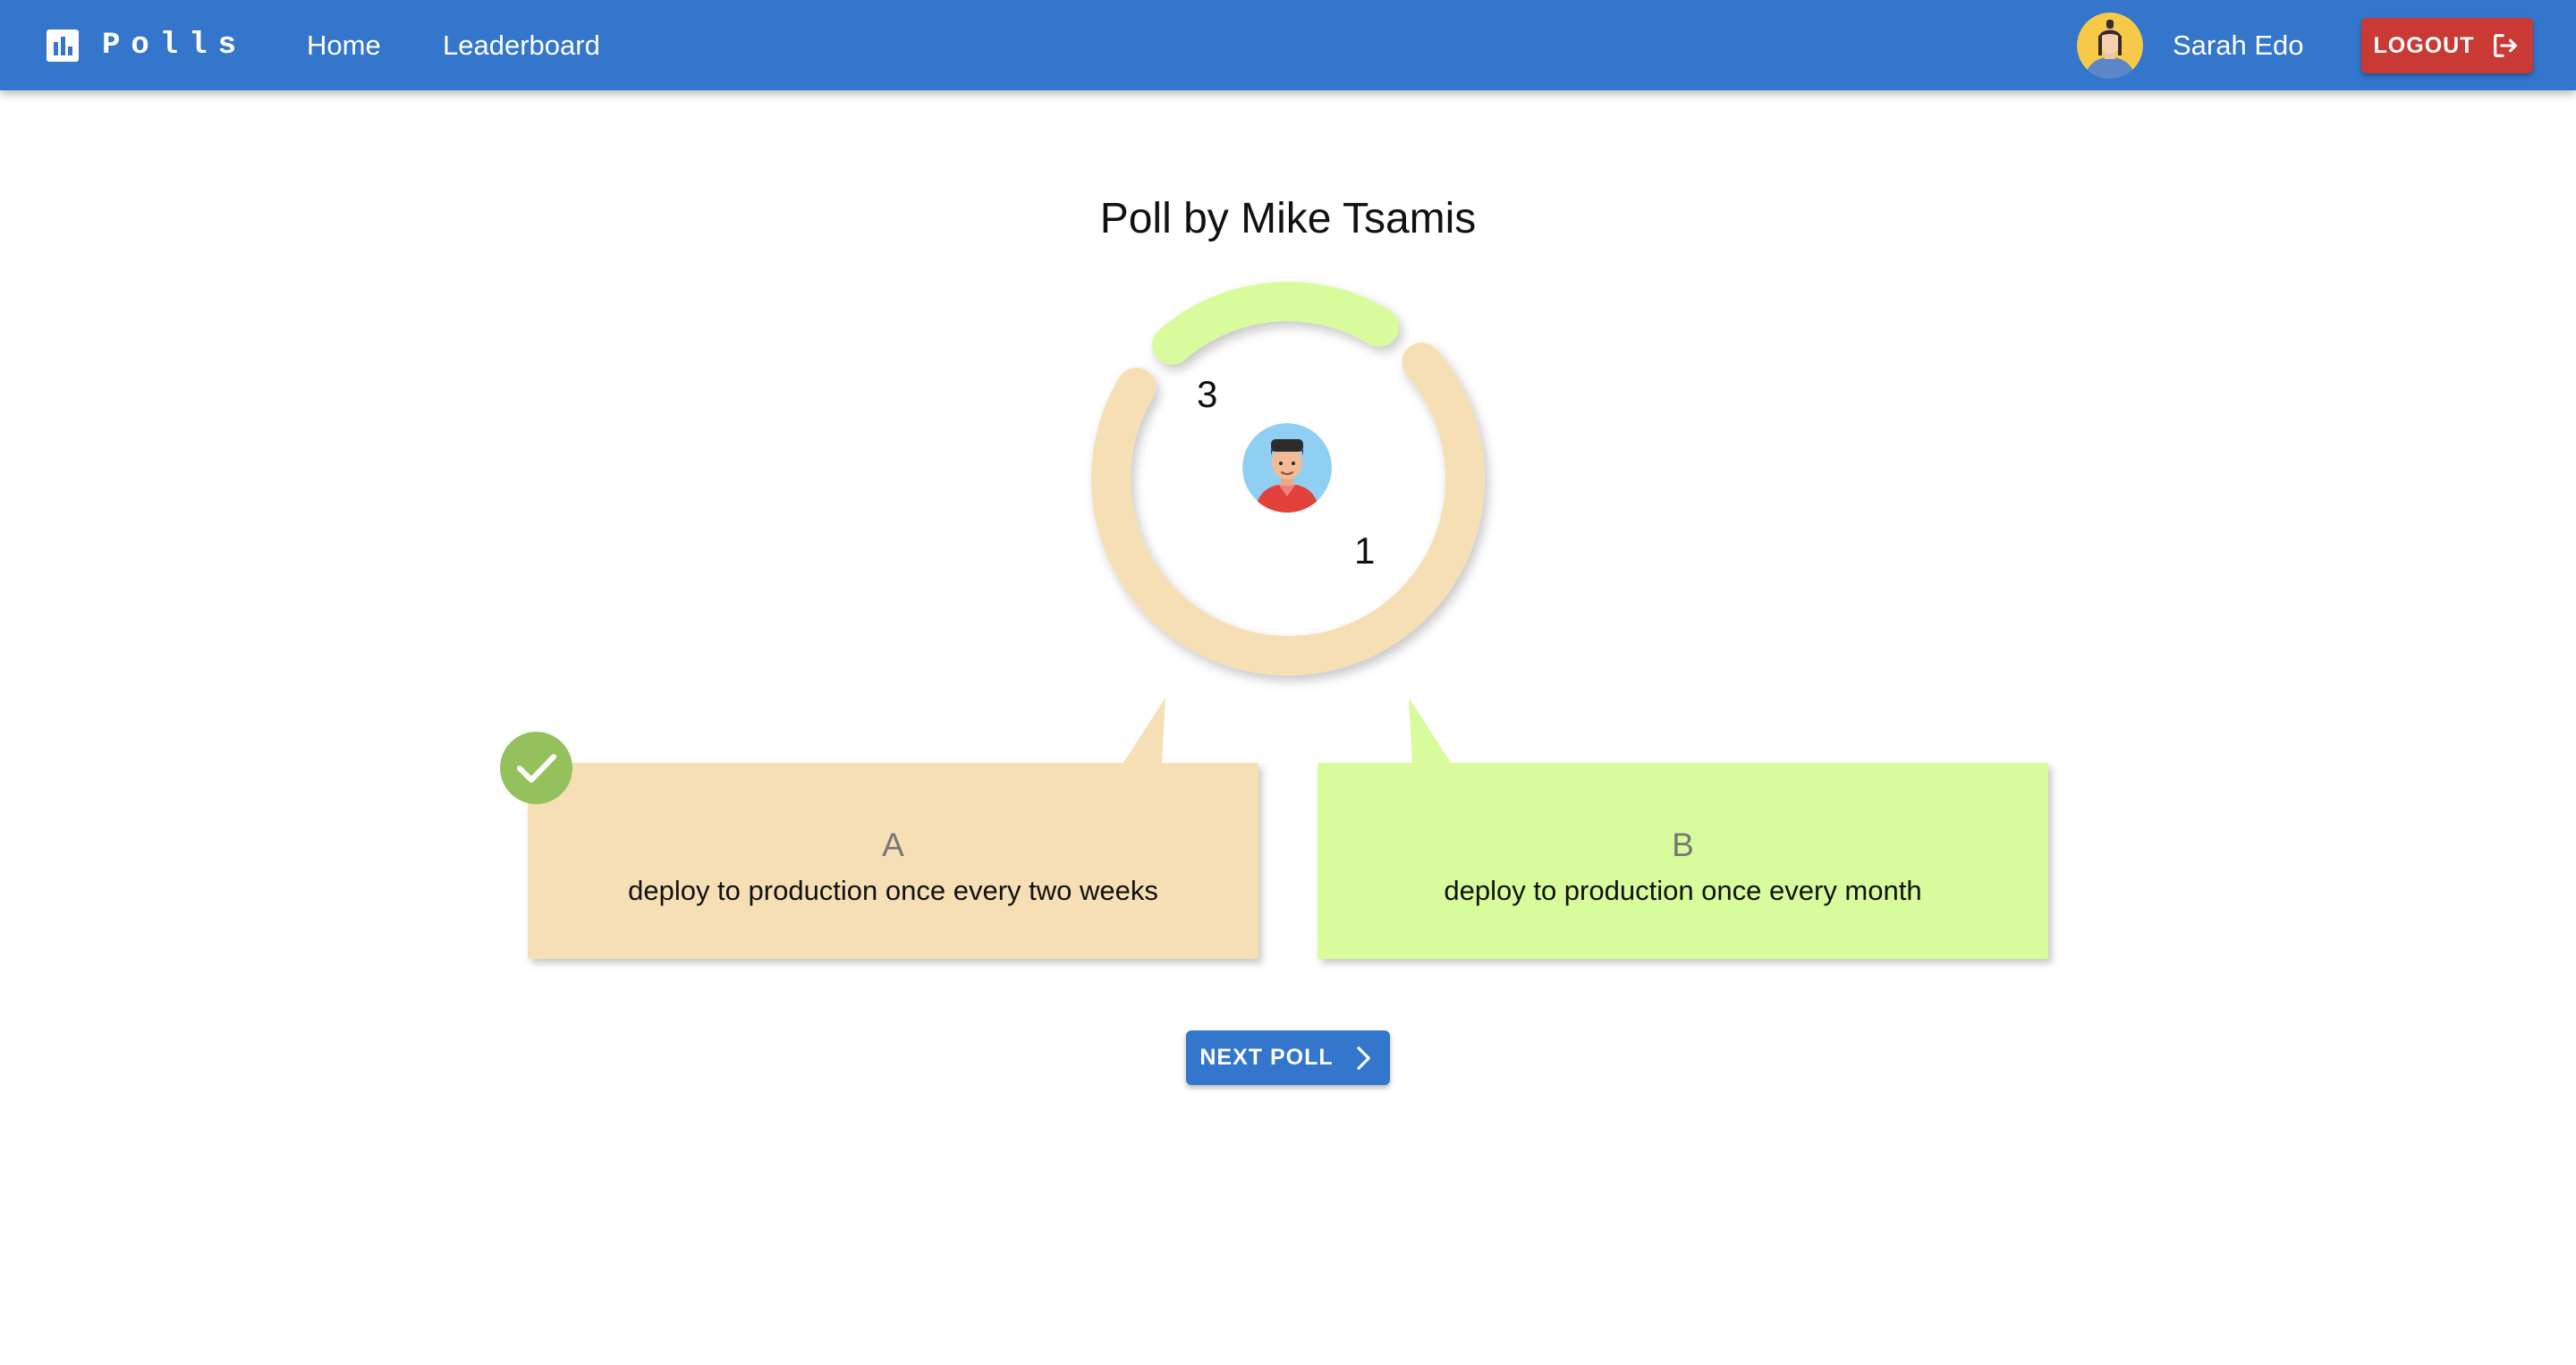  What do you see at coordinates (1275, 323) in the screenshot?
I see `option-b-arc` at bounding box center [1275, 323].